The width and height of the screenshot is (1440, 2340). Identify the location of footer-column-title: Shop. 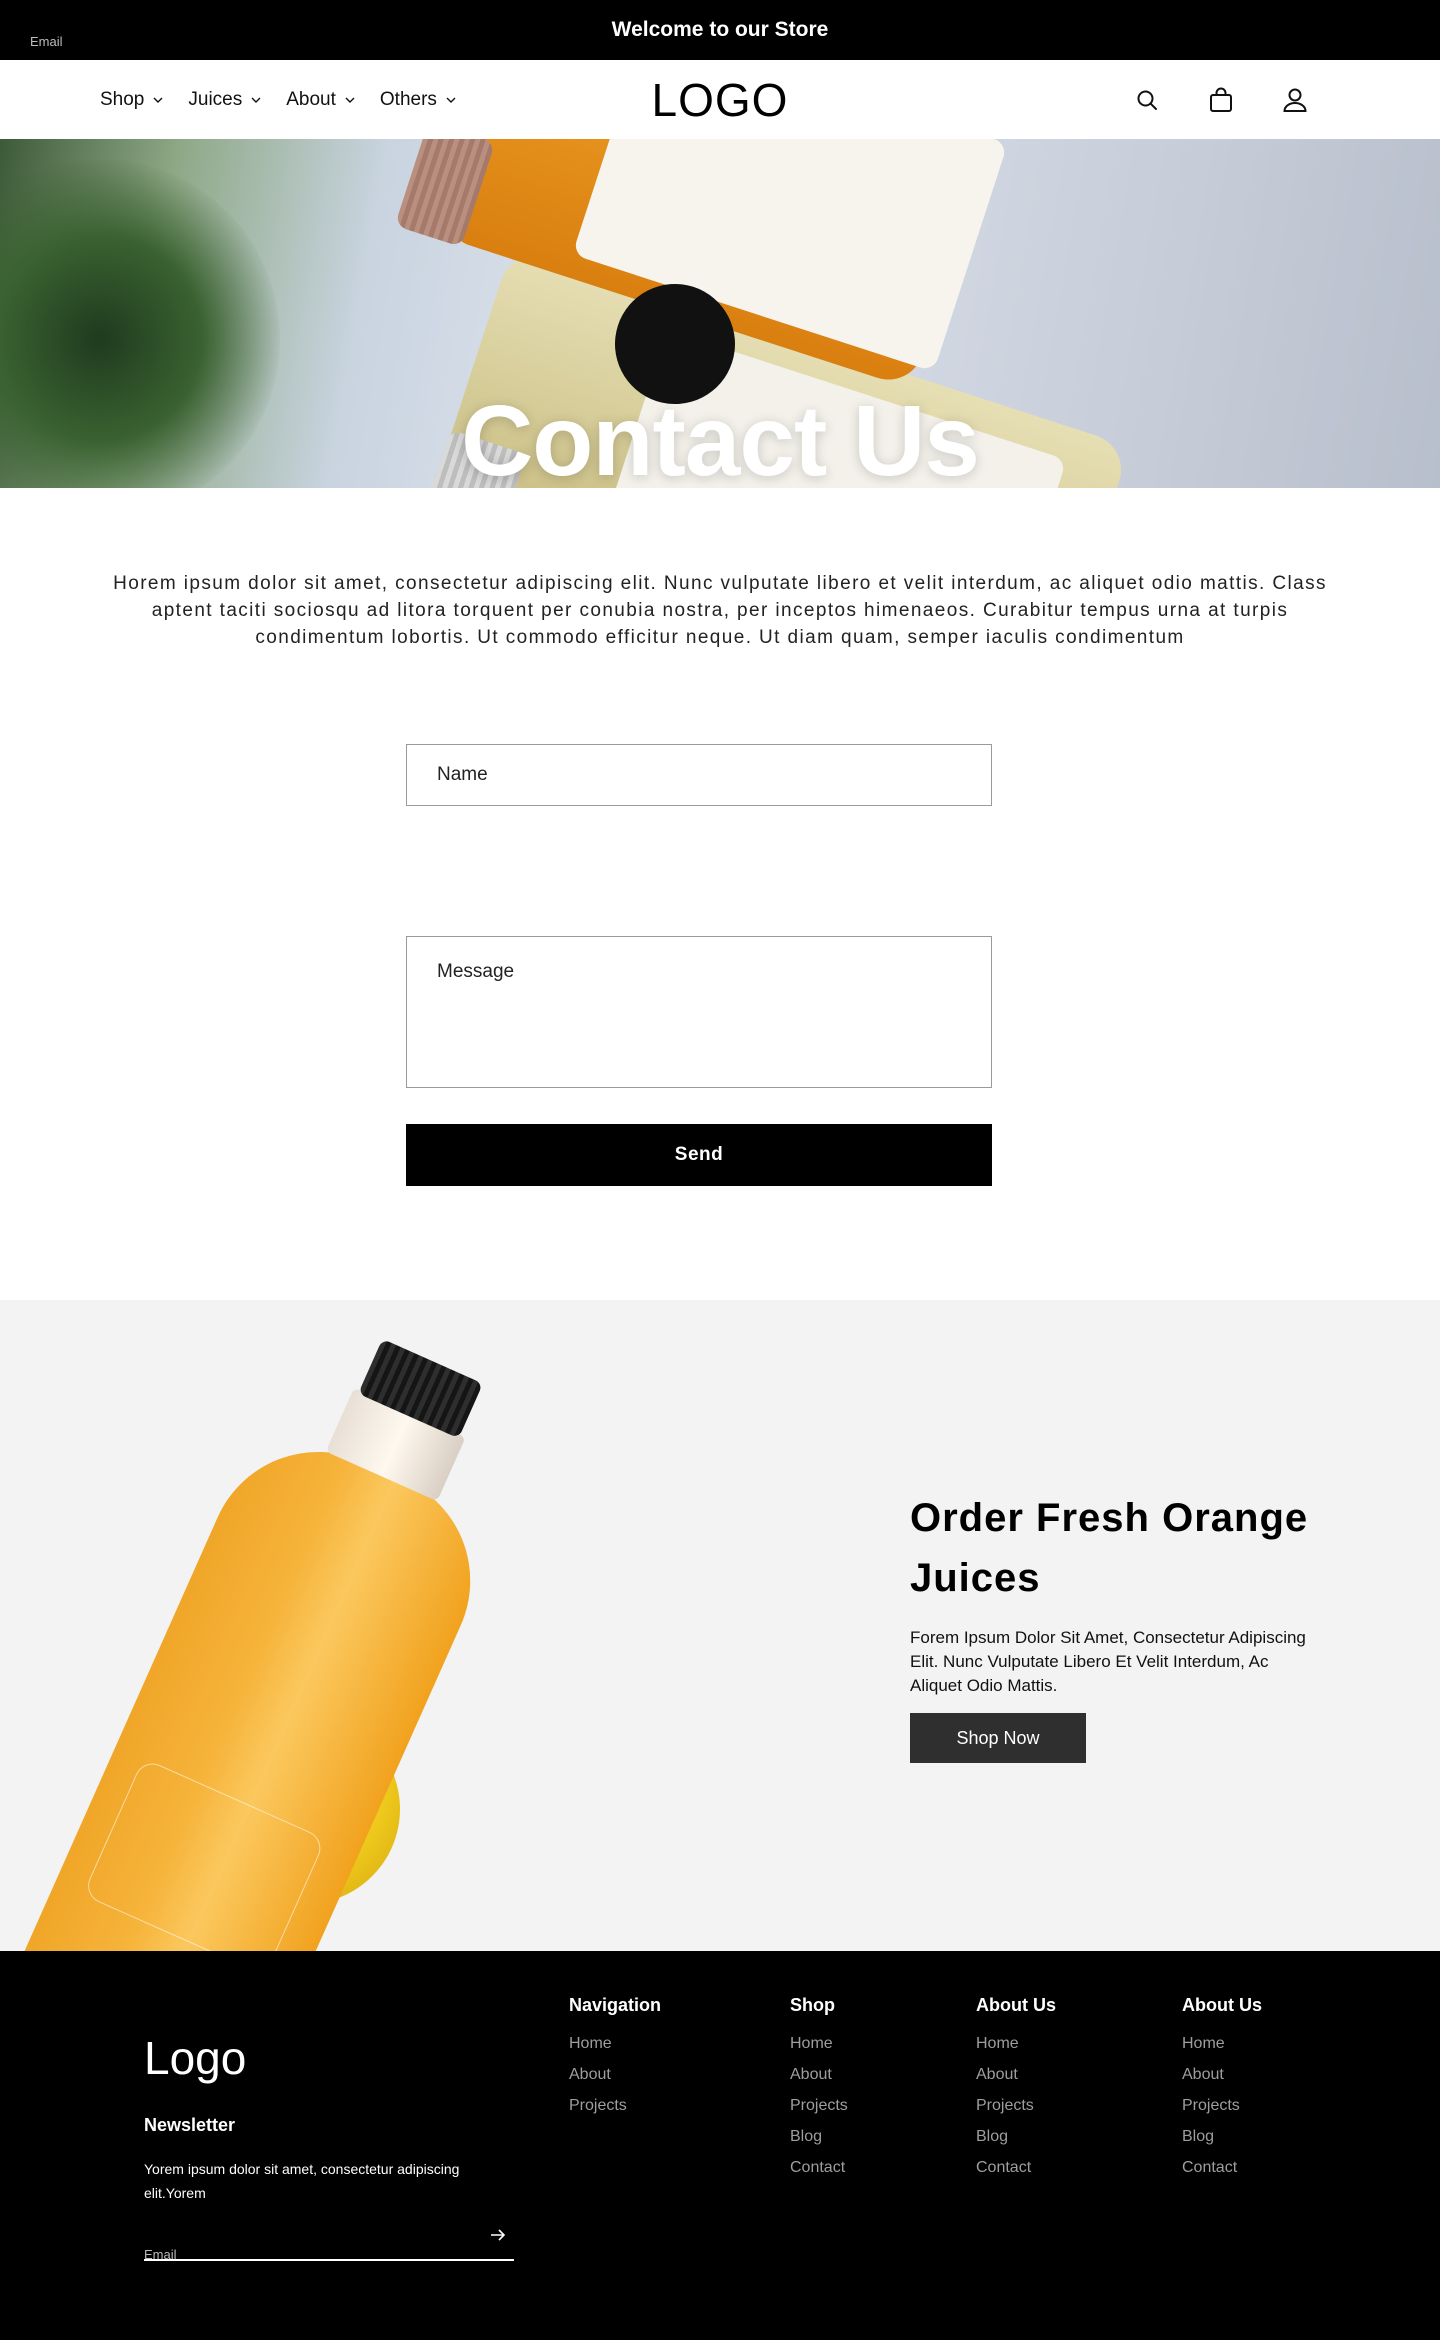
(812, 2005).